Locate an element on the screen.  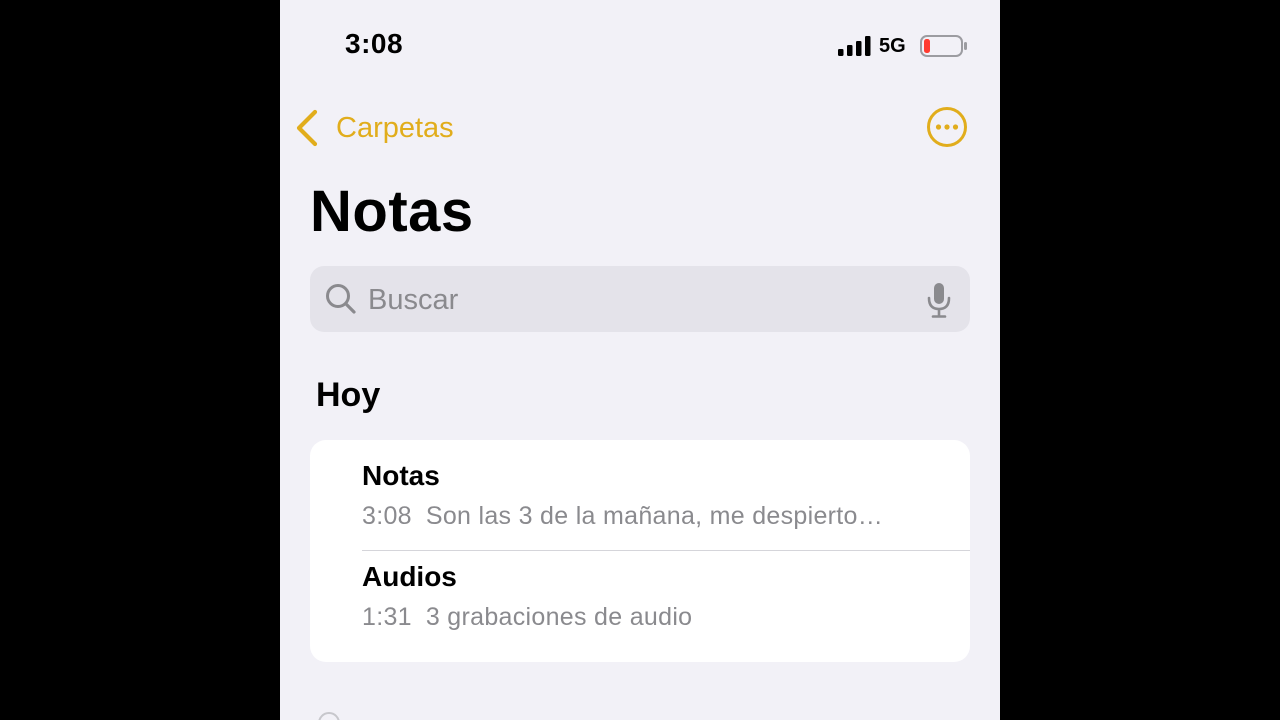
battery-icon is located at coordinates (943, 46).